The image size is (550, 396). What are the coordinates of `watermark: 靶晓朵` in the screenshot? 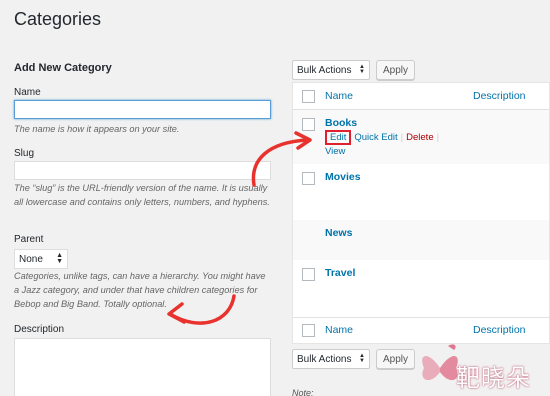 It's located at (483, 367).